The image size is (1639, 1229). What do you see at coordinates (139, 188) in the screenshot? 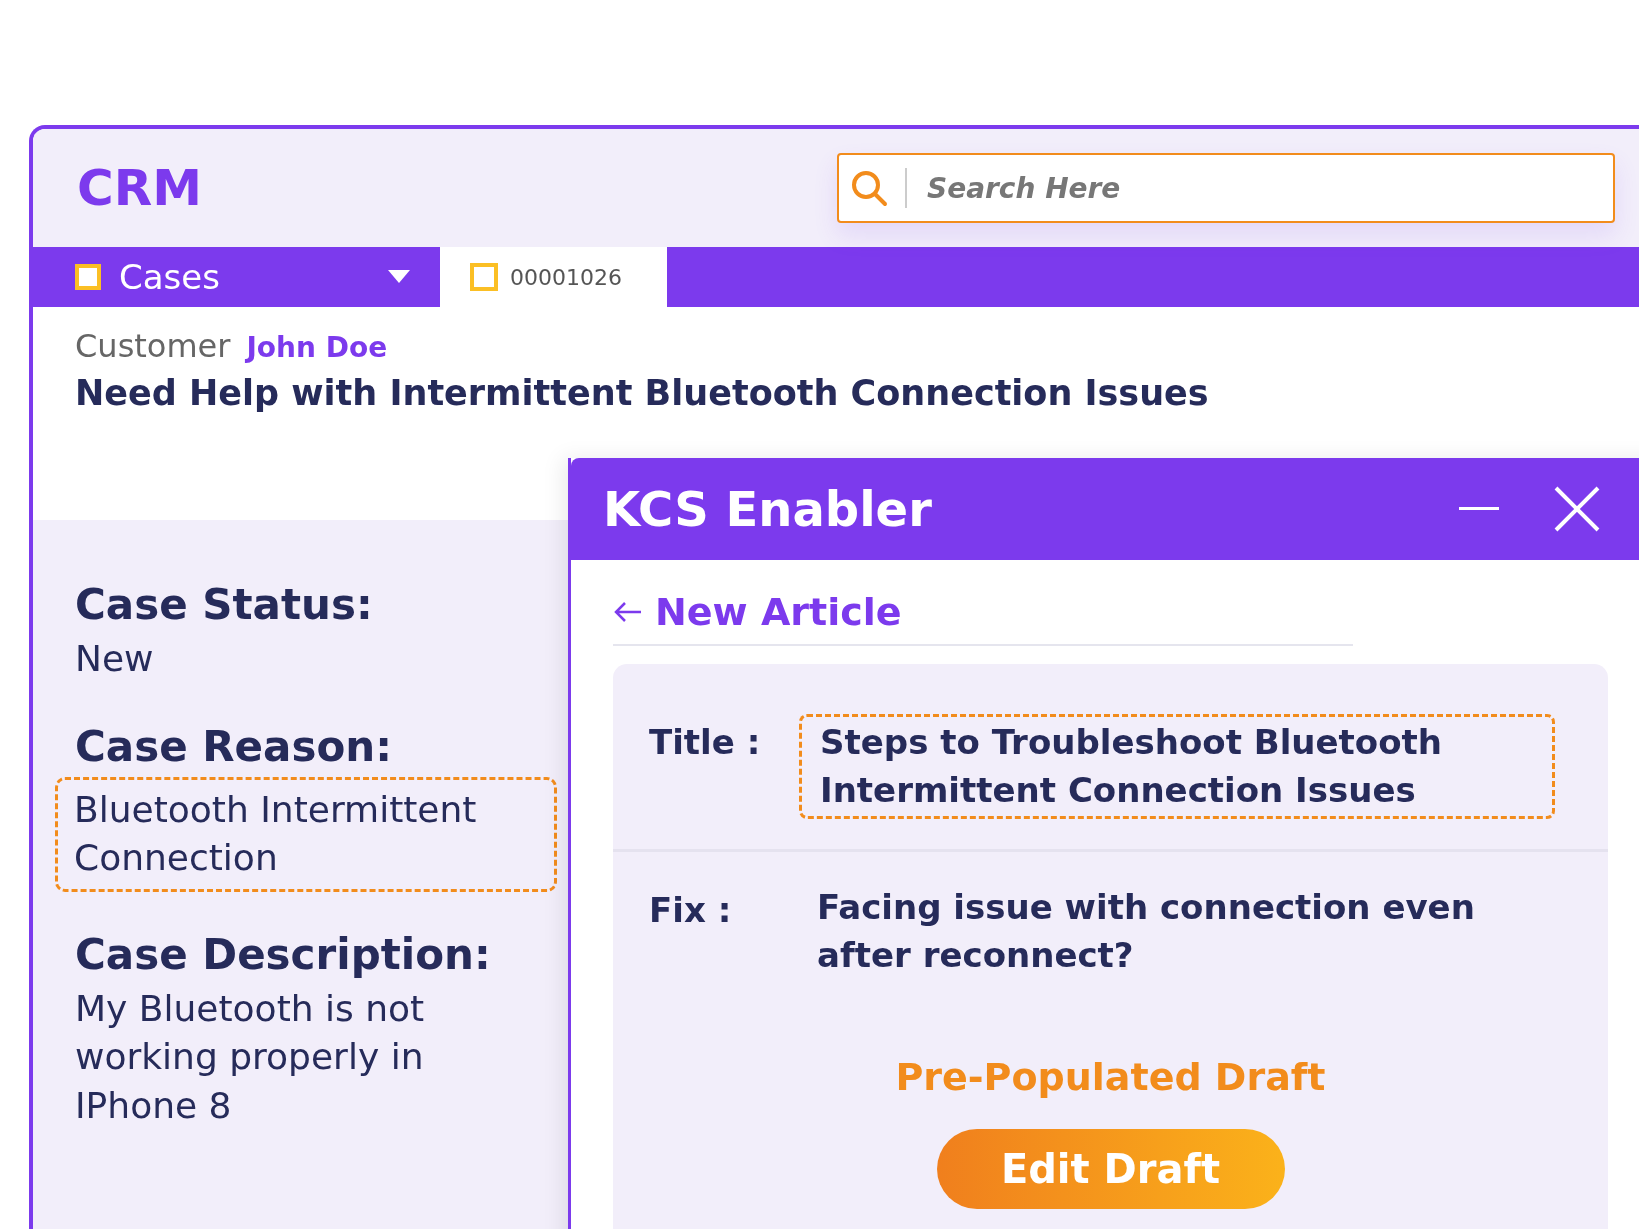
I see `crm-logo: CRM` at bounding box center [139, 188].